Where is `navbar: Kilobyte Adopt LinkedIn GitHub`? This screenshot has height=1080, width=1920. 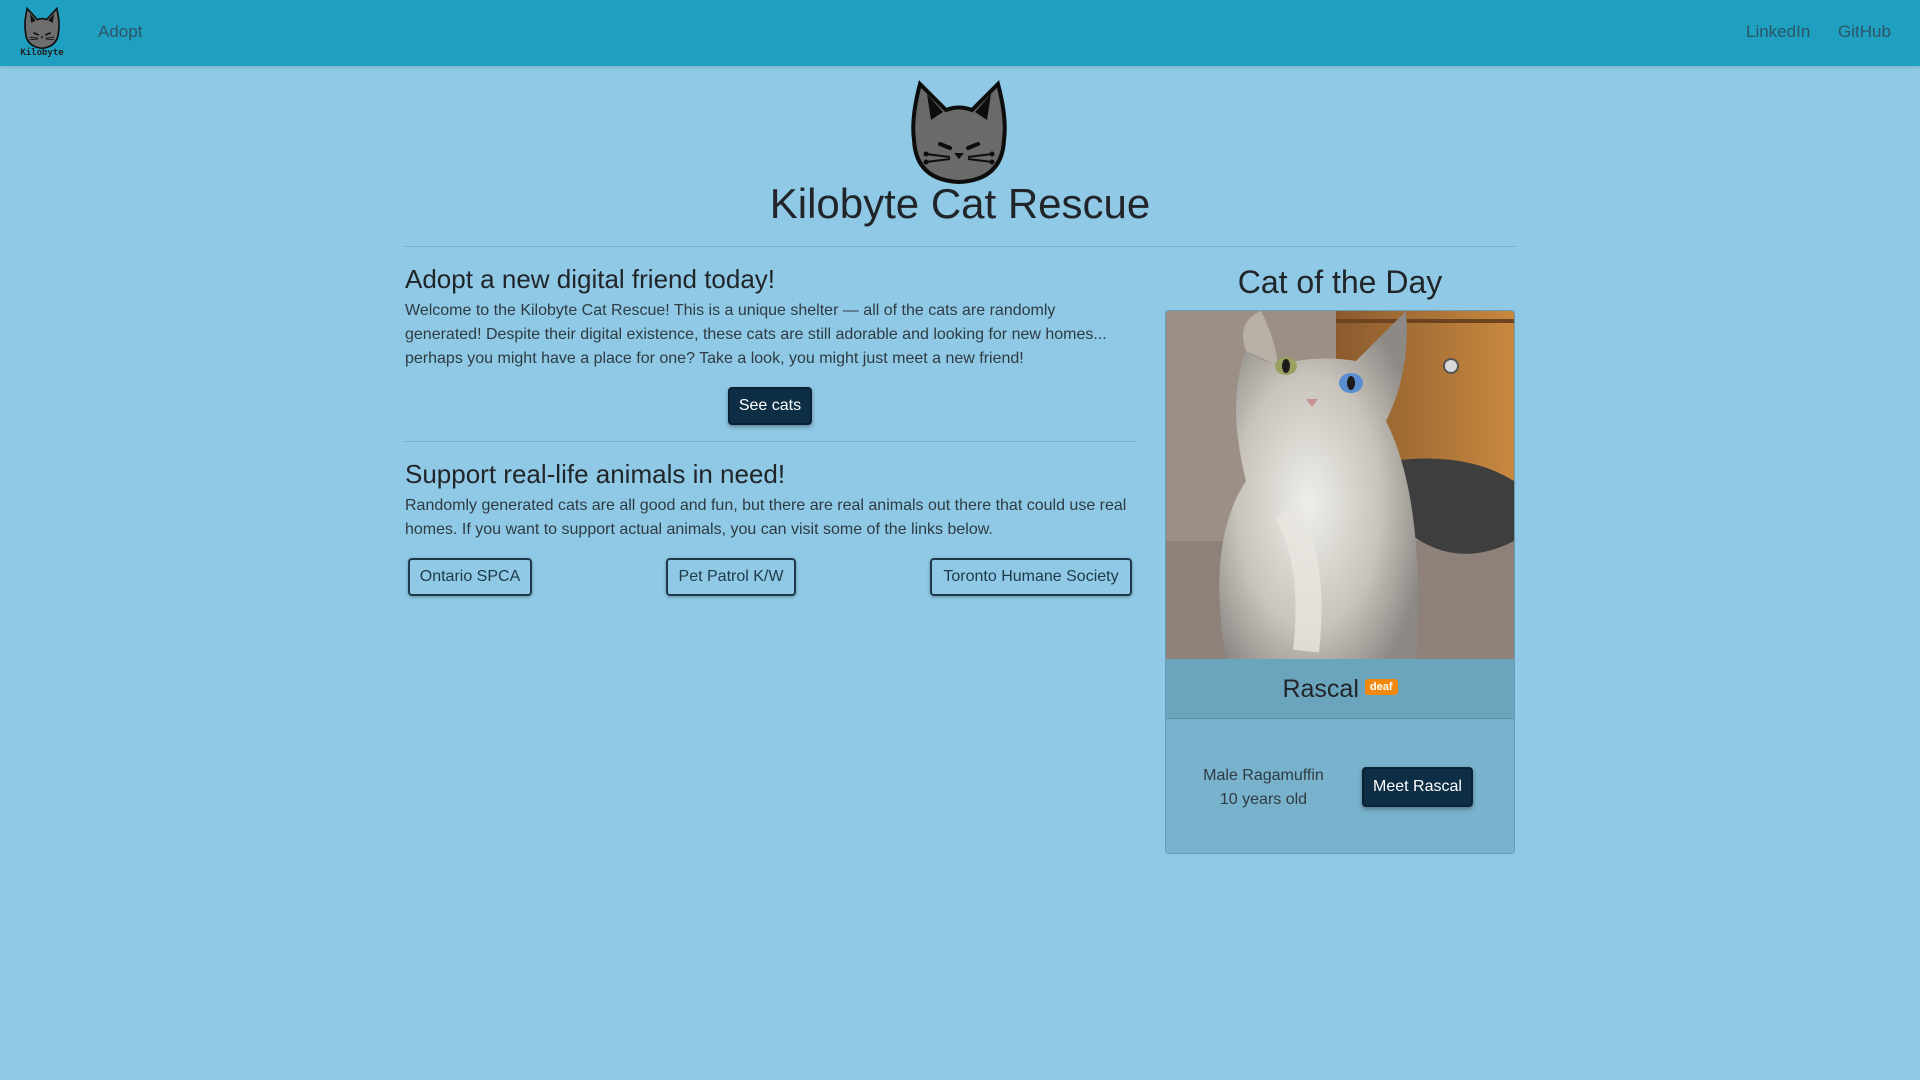
navbar: Kilobyte Adopt LinkedIn GitHub is located at coordinates (960, 33).